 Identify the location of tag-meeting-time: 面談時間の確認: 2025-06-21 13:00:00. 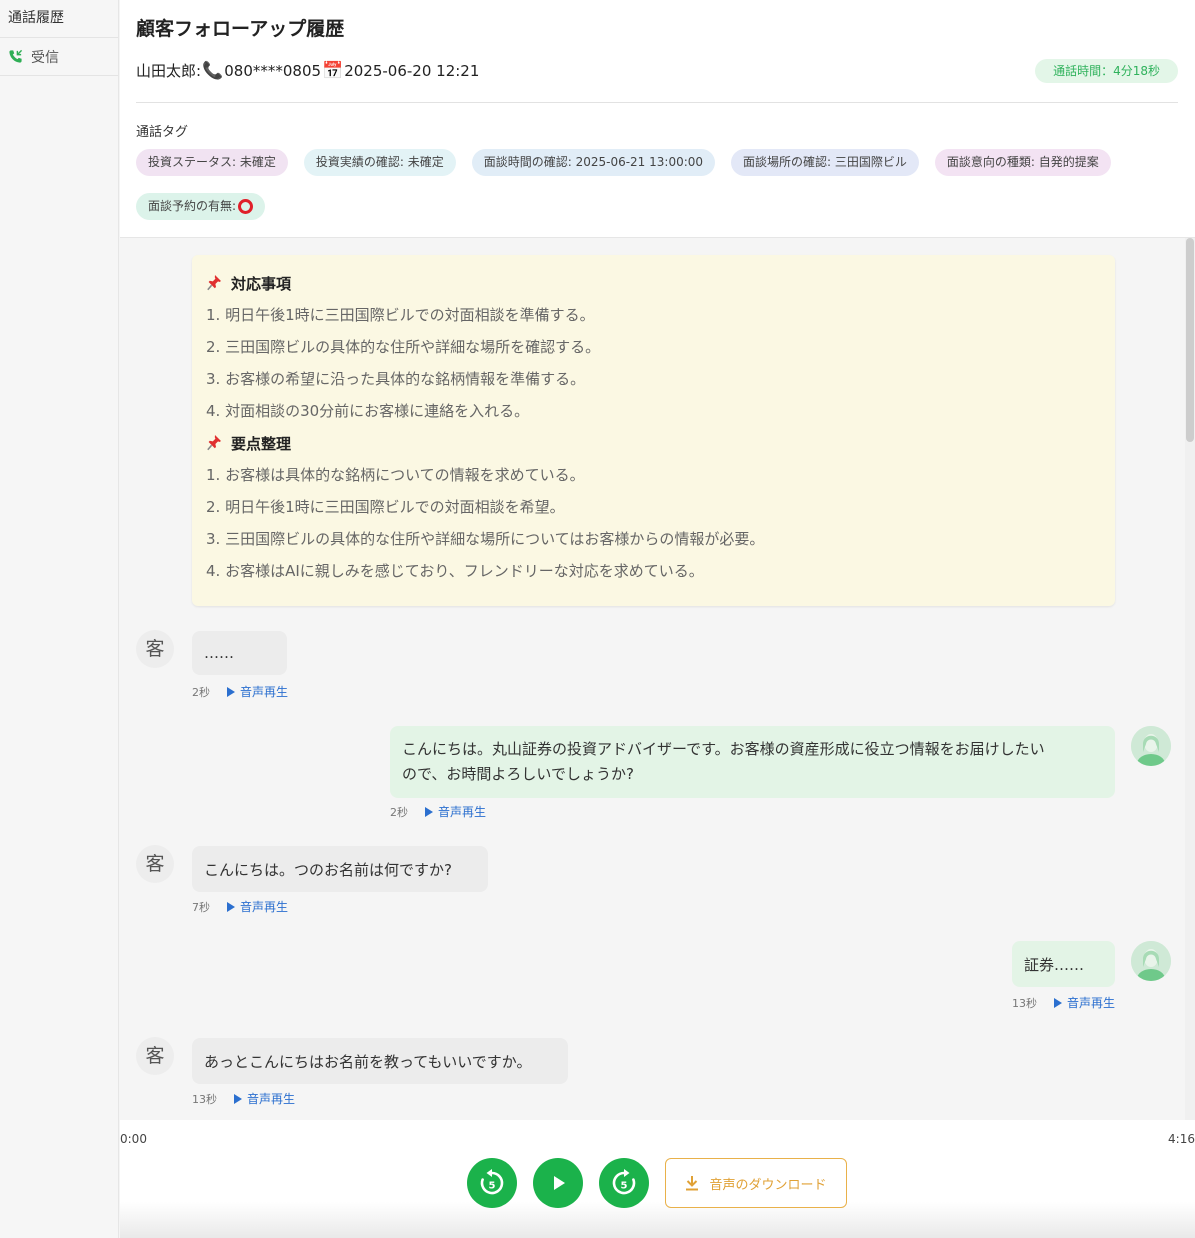
(593, 162).